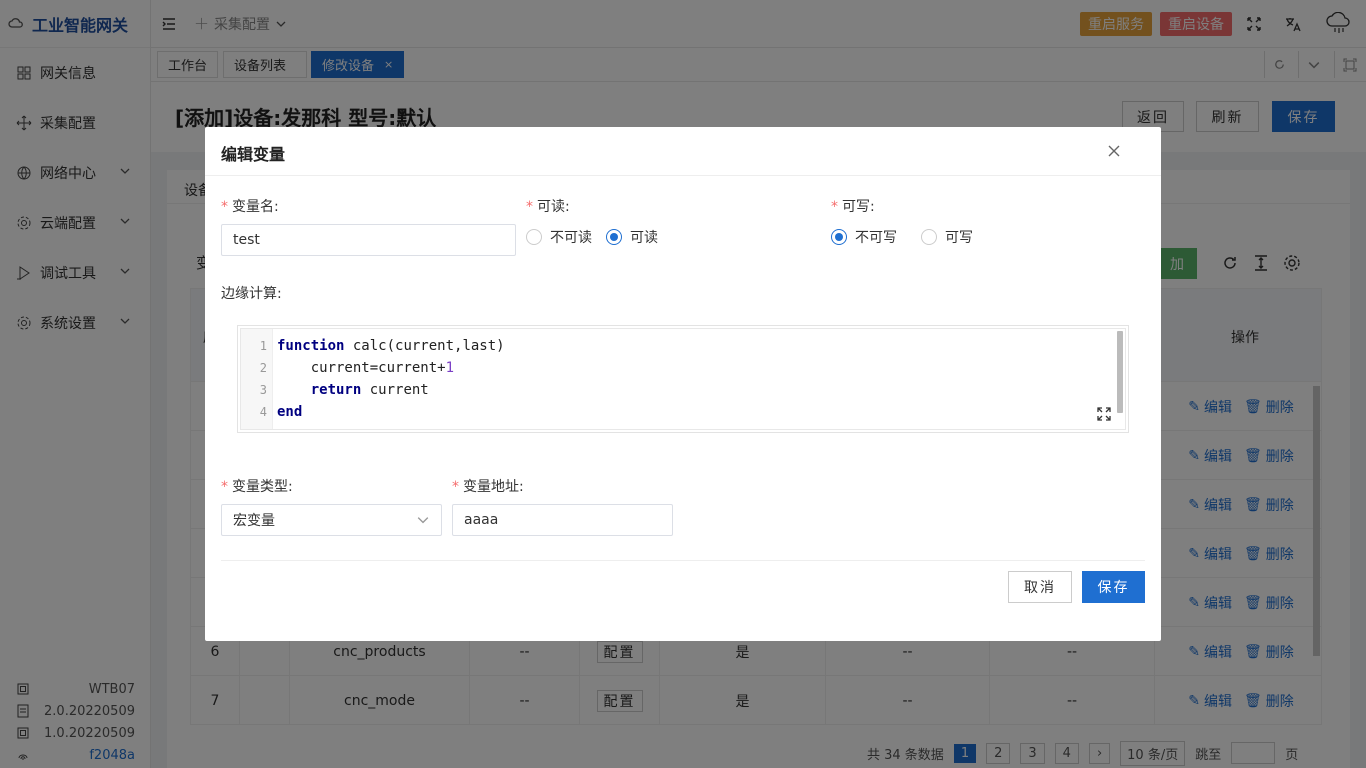  Describe the element at coordinates (253, 154) in the screenshot. I see `dialog-title: 编辑变量` at that location.